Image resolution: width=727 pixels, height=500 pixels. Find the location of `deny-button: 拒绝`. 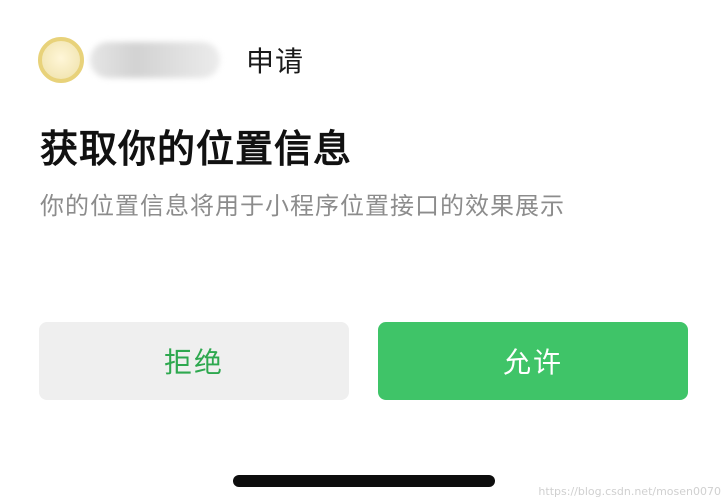

deny-button: 拒绝 is located at coordinates (194, 361).